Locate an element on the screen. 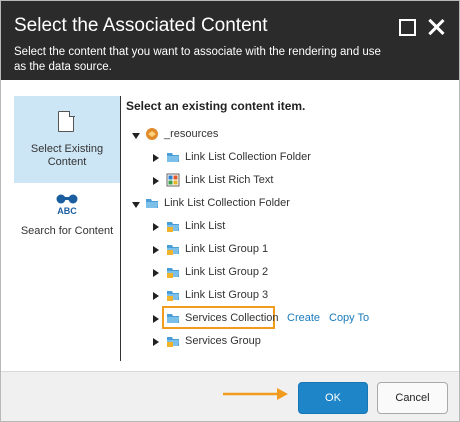 The image size is (460, 422). maximize-icon is located at coordinates (407, 27).